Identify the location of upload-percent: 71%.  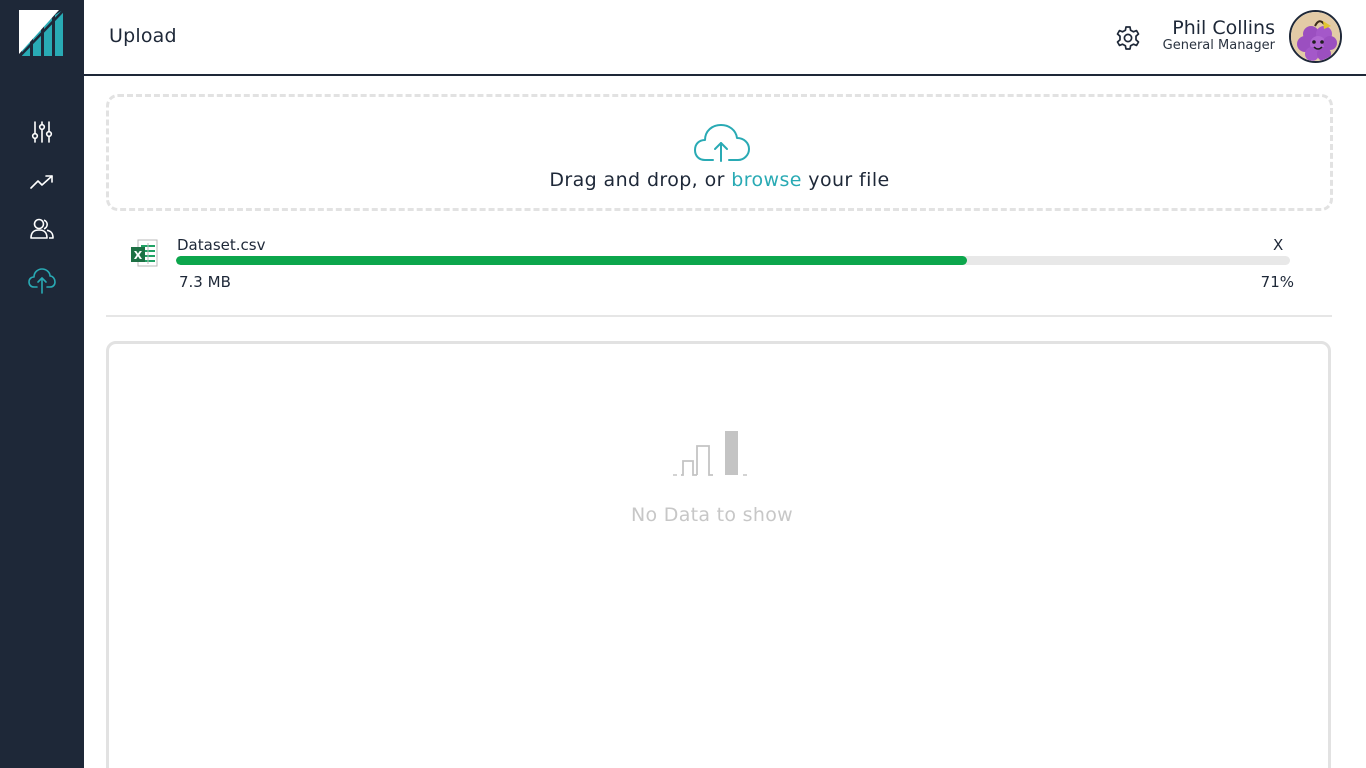
(1277, 282).